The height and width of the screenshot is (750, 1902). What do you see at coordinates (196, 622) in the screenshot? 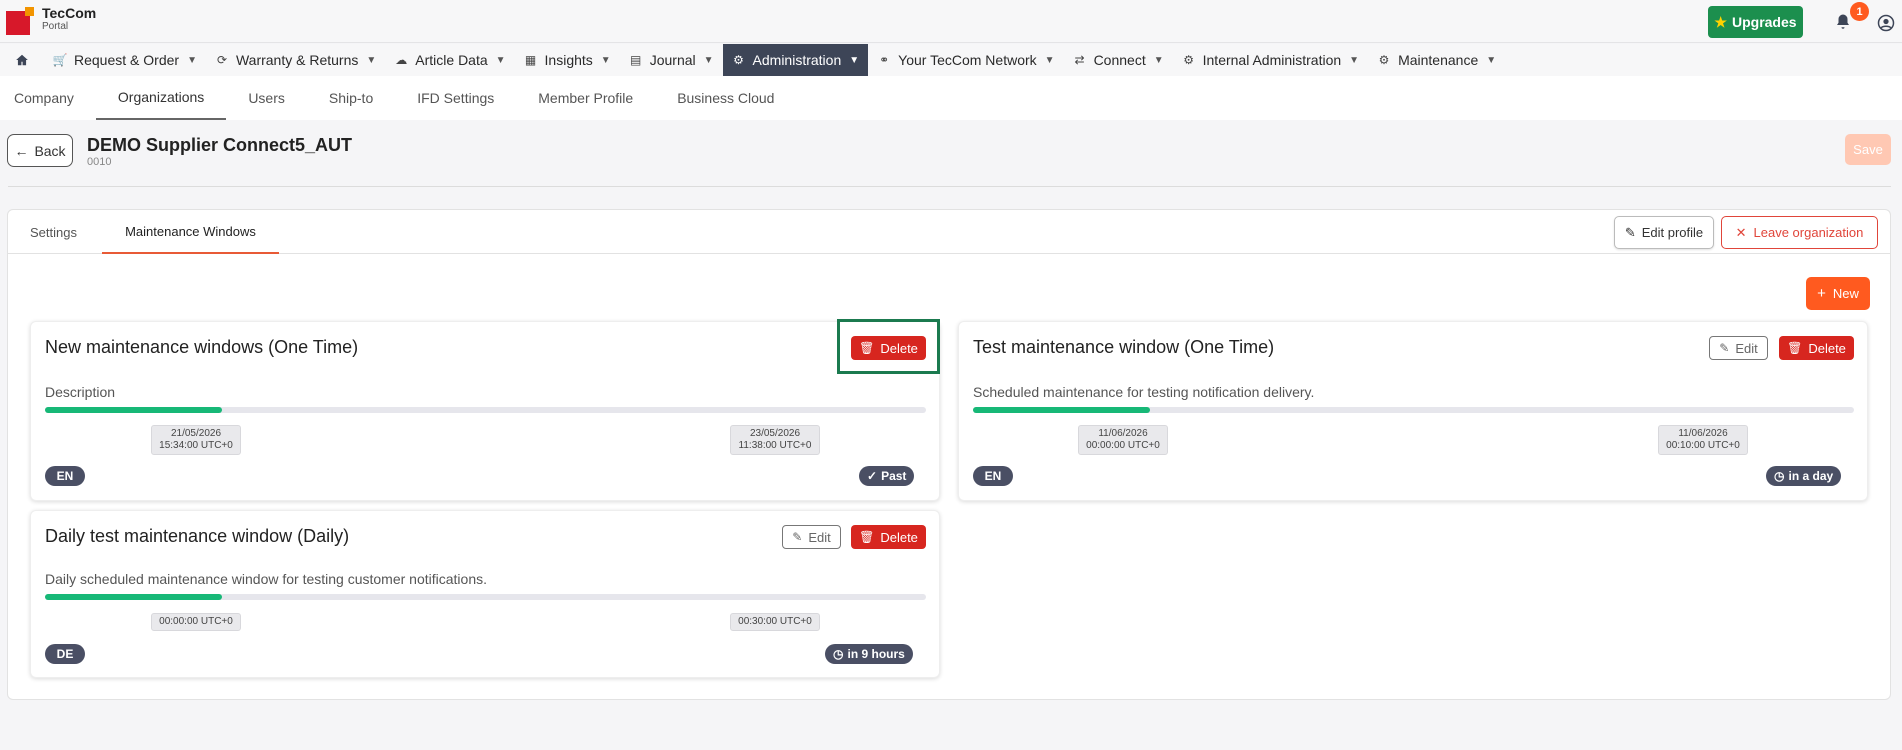
I see `start-time: 00:00:00 UTC+0` at bounding box center [196, 622].